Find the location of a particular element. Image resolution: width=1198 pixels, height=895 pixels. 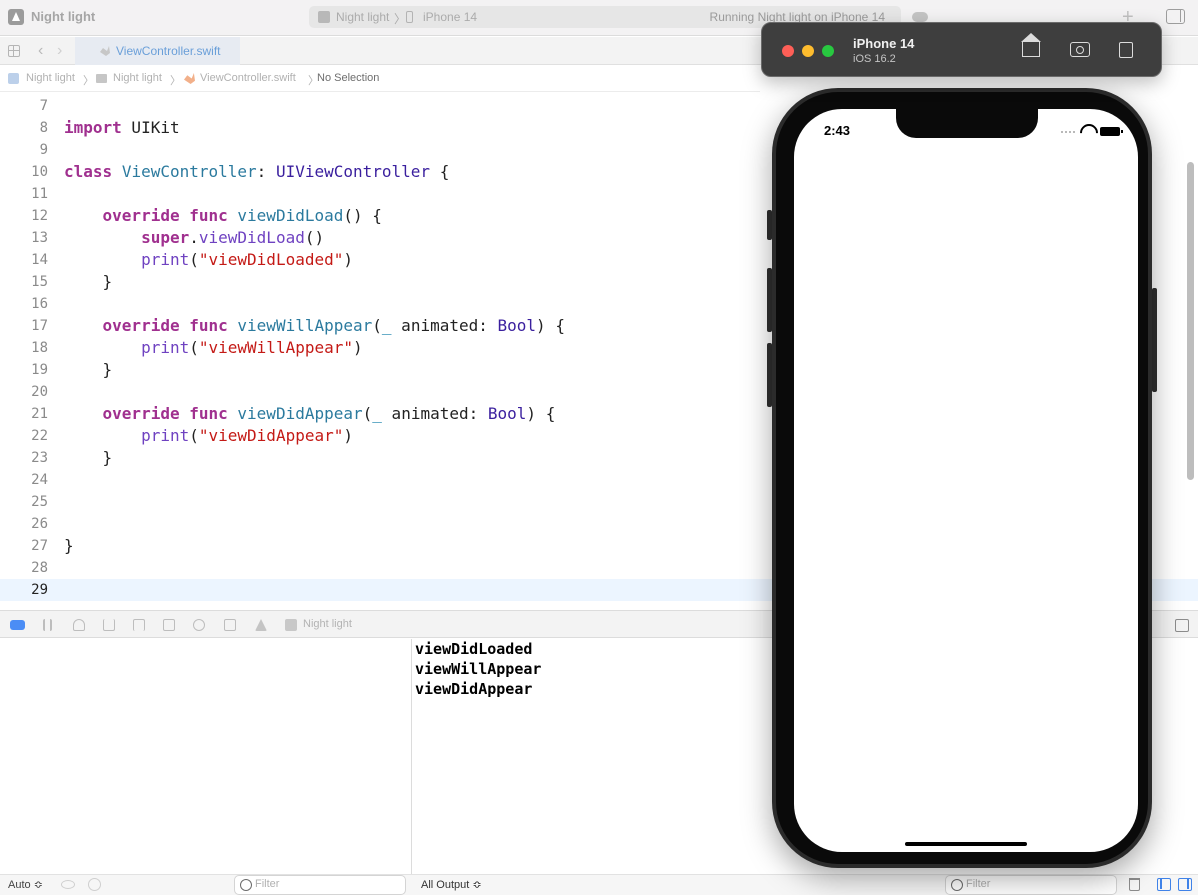

line-number: 24 is located at coordinates (39, 480).